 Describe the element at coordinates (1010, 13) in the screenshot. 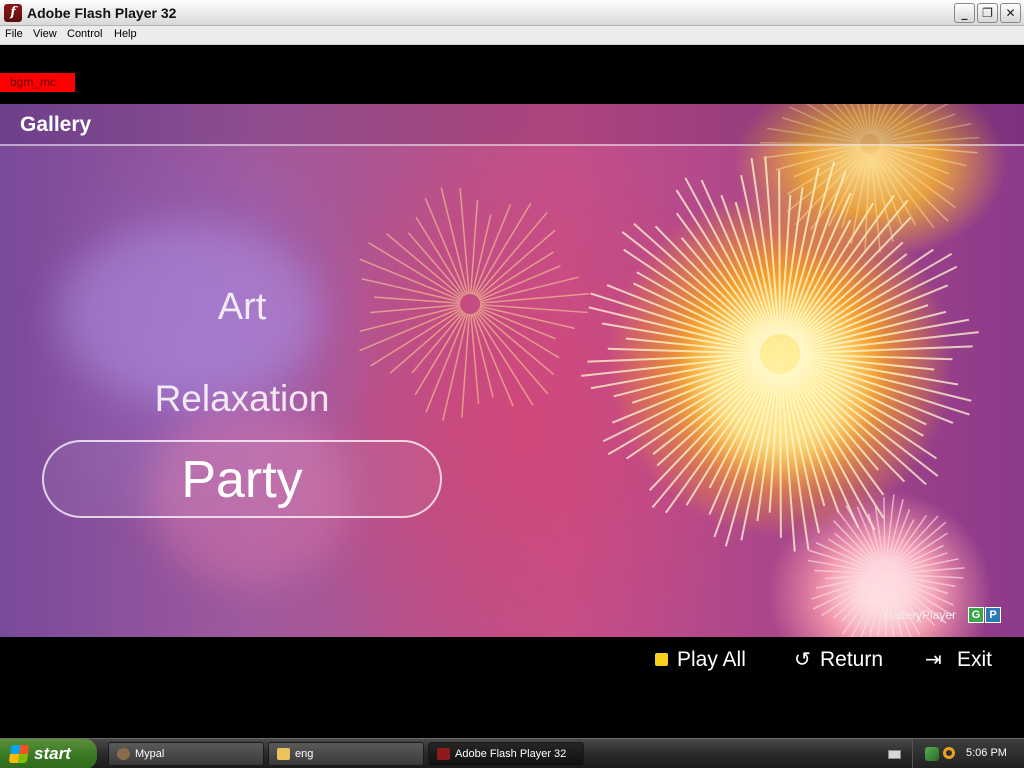

I see `close-button: ✕` at that location.